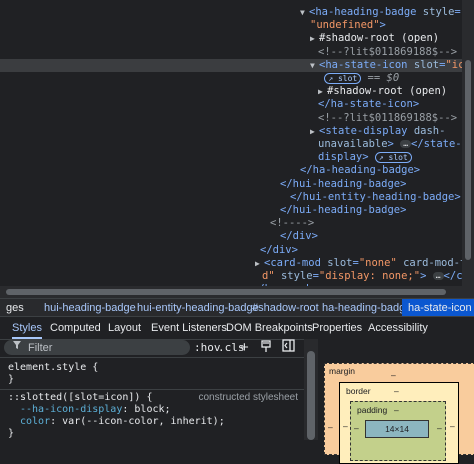  What do you see at coordinates (244, 348) in the screenshot?
I see `new-style-rule-button: +` at bounding box center [244, 348].